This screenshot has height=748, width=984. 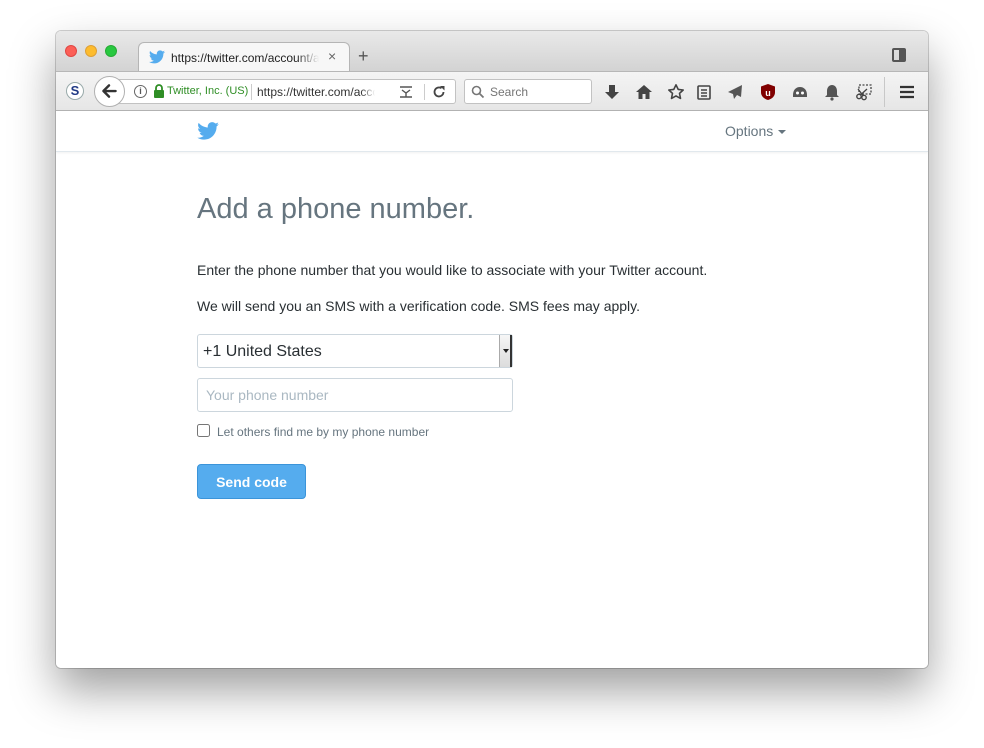 I want to click on phone-number-input, so click(x=355, y=395).